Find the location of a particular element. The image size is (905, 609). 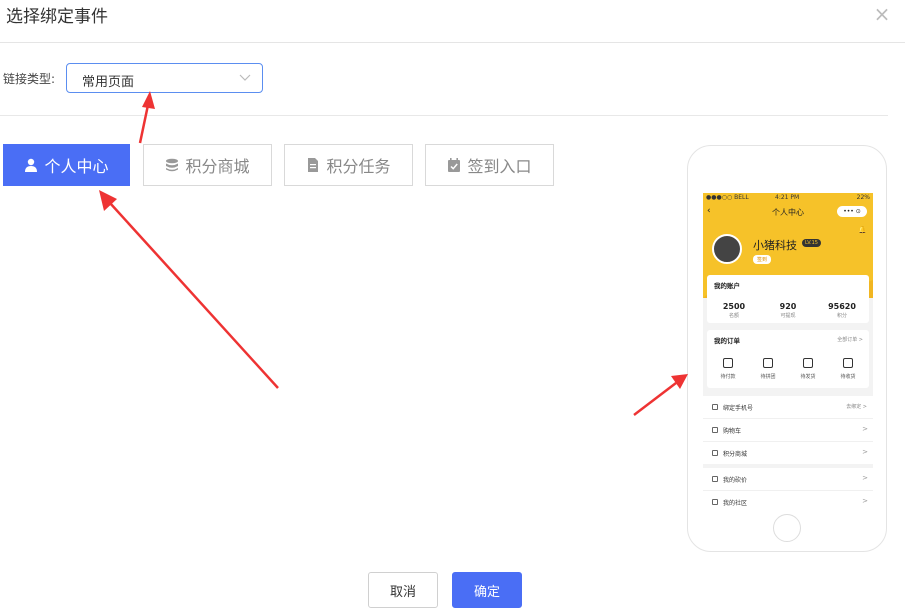

confirm-button: 确定 is located at coordinates (487, 590).